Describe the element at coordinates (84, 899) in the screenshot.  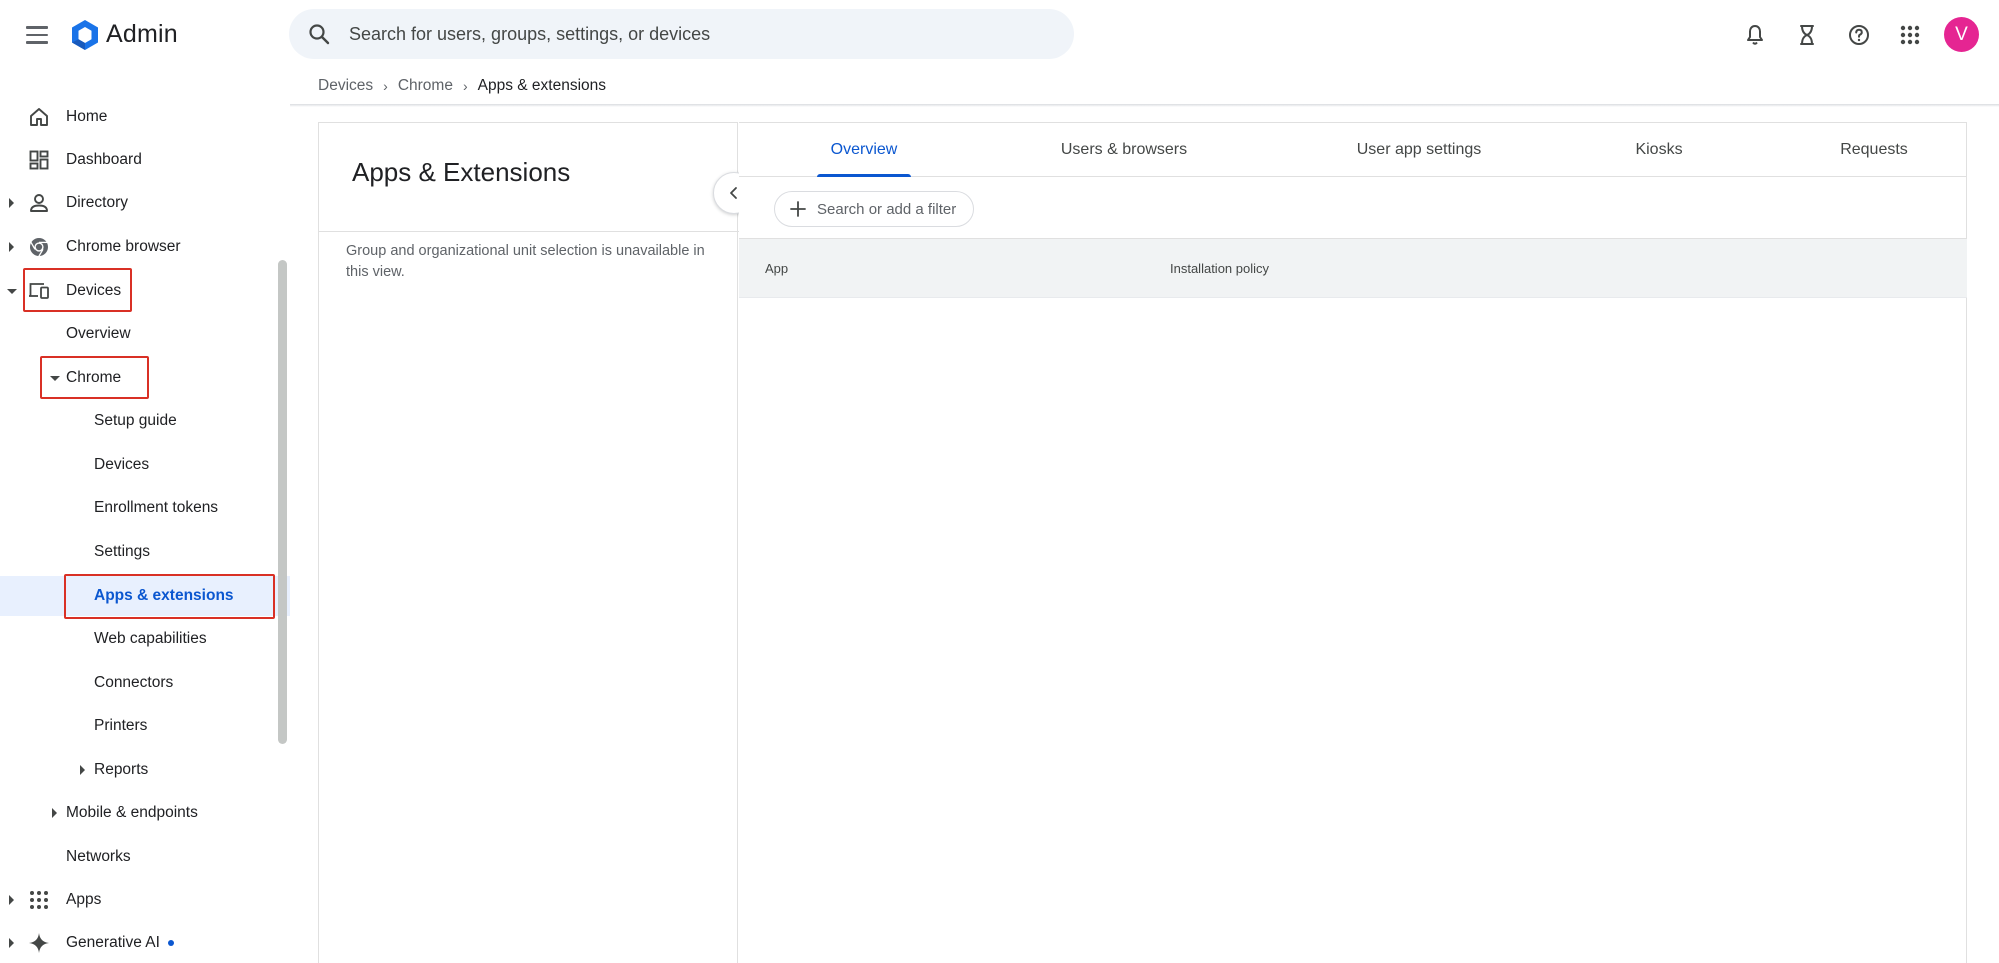
I see `sidebar-item-label: Apps` at that location.